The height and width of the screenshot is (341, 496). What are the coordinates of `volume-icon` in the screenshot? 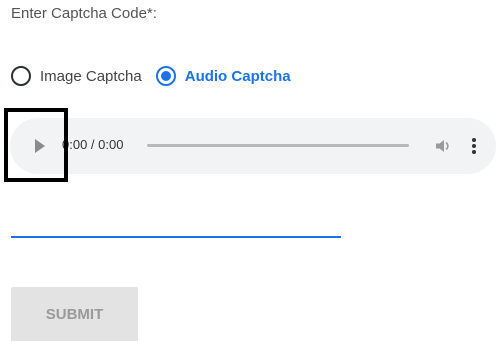 It's located at (443, 146).